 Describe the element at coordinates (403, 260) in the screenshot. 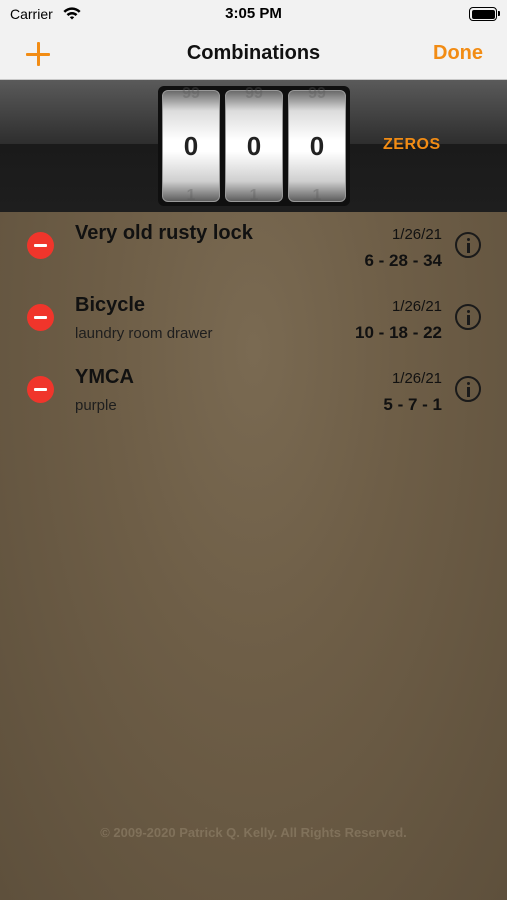

I see `combination-code: 6 - 28 - 34` at that location.